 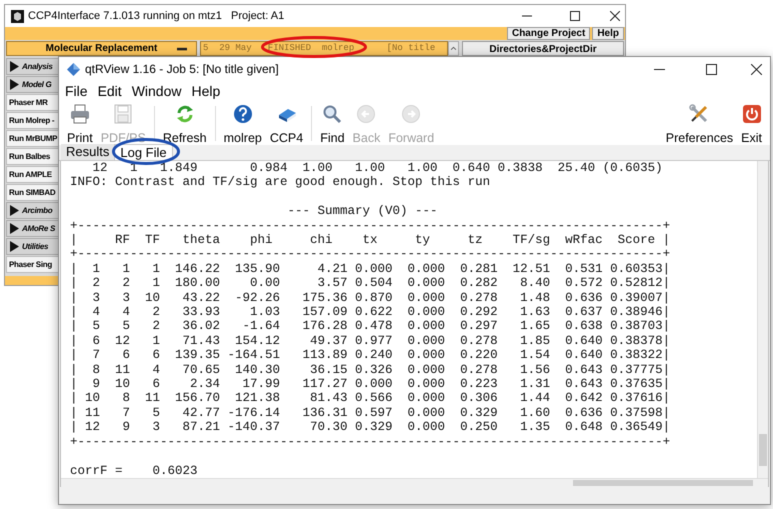 What do you see at coordinates (156, 16) in the screenshot?
I see `window-title: CCP4Interface 7.1.013 running on mtz1 Project: A1` at bounding box center [156, 16].